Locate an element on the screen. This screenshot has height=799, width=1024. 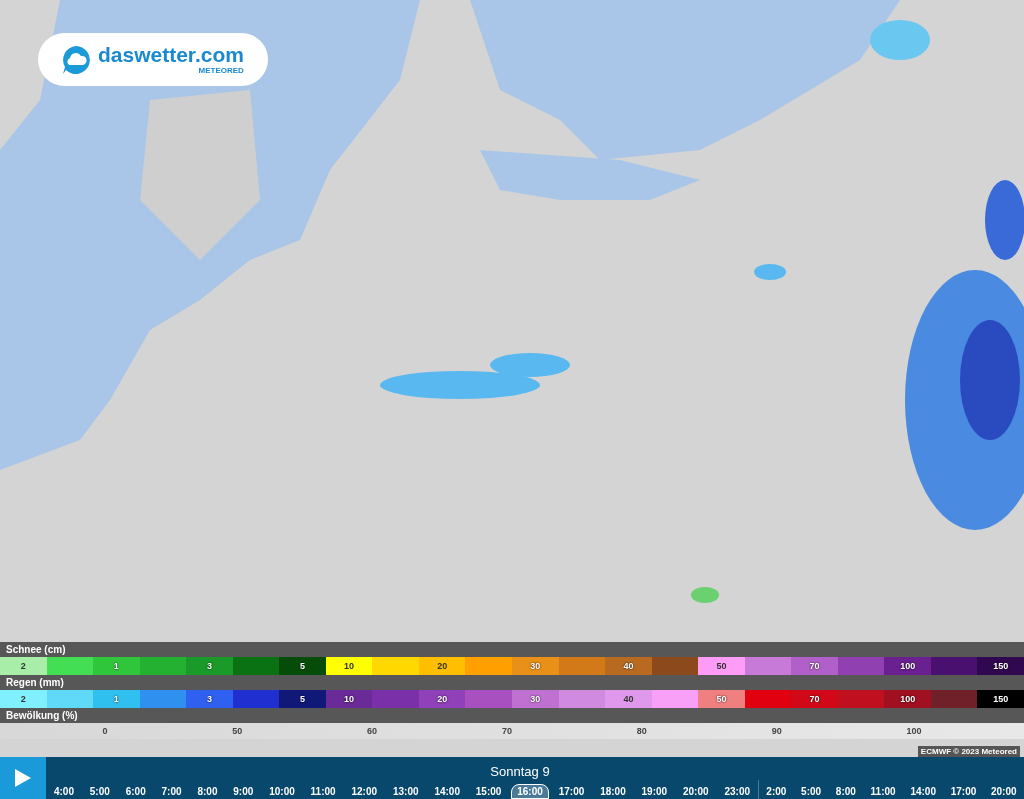
hour-button: 4:00 is located at coordinates (63, 791).